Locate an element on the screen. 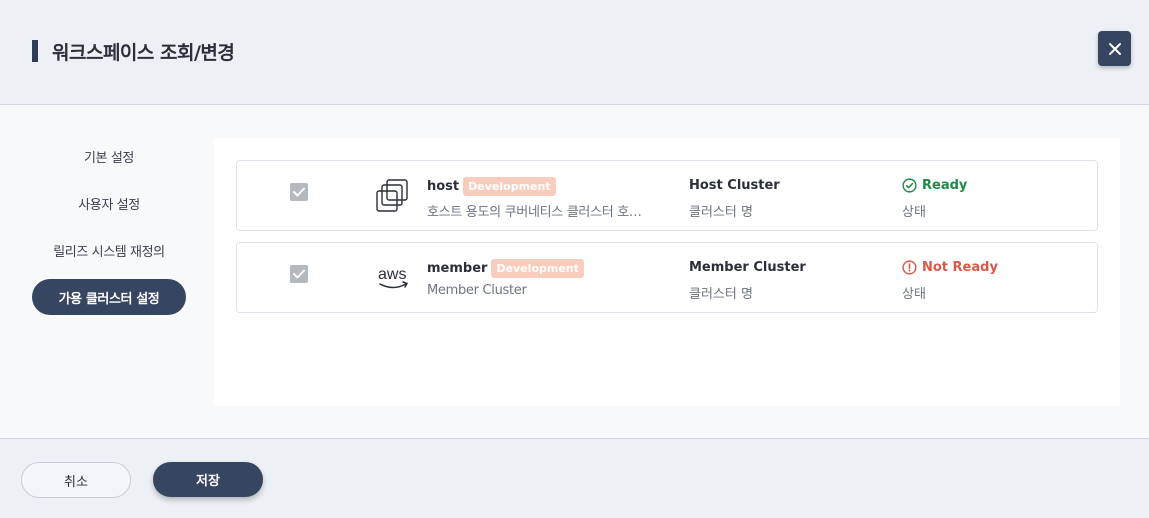 The width and height of the screenshot is (1149, 518). cluster-id: member is located at coordinates (457, 268).